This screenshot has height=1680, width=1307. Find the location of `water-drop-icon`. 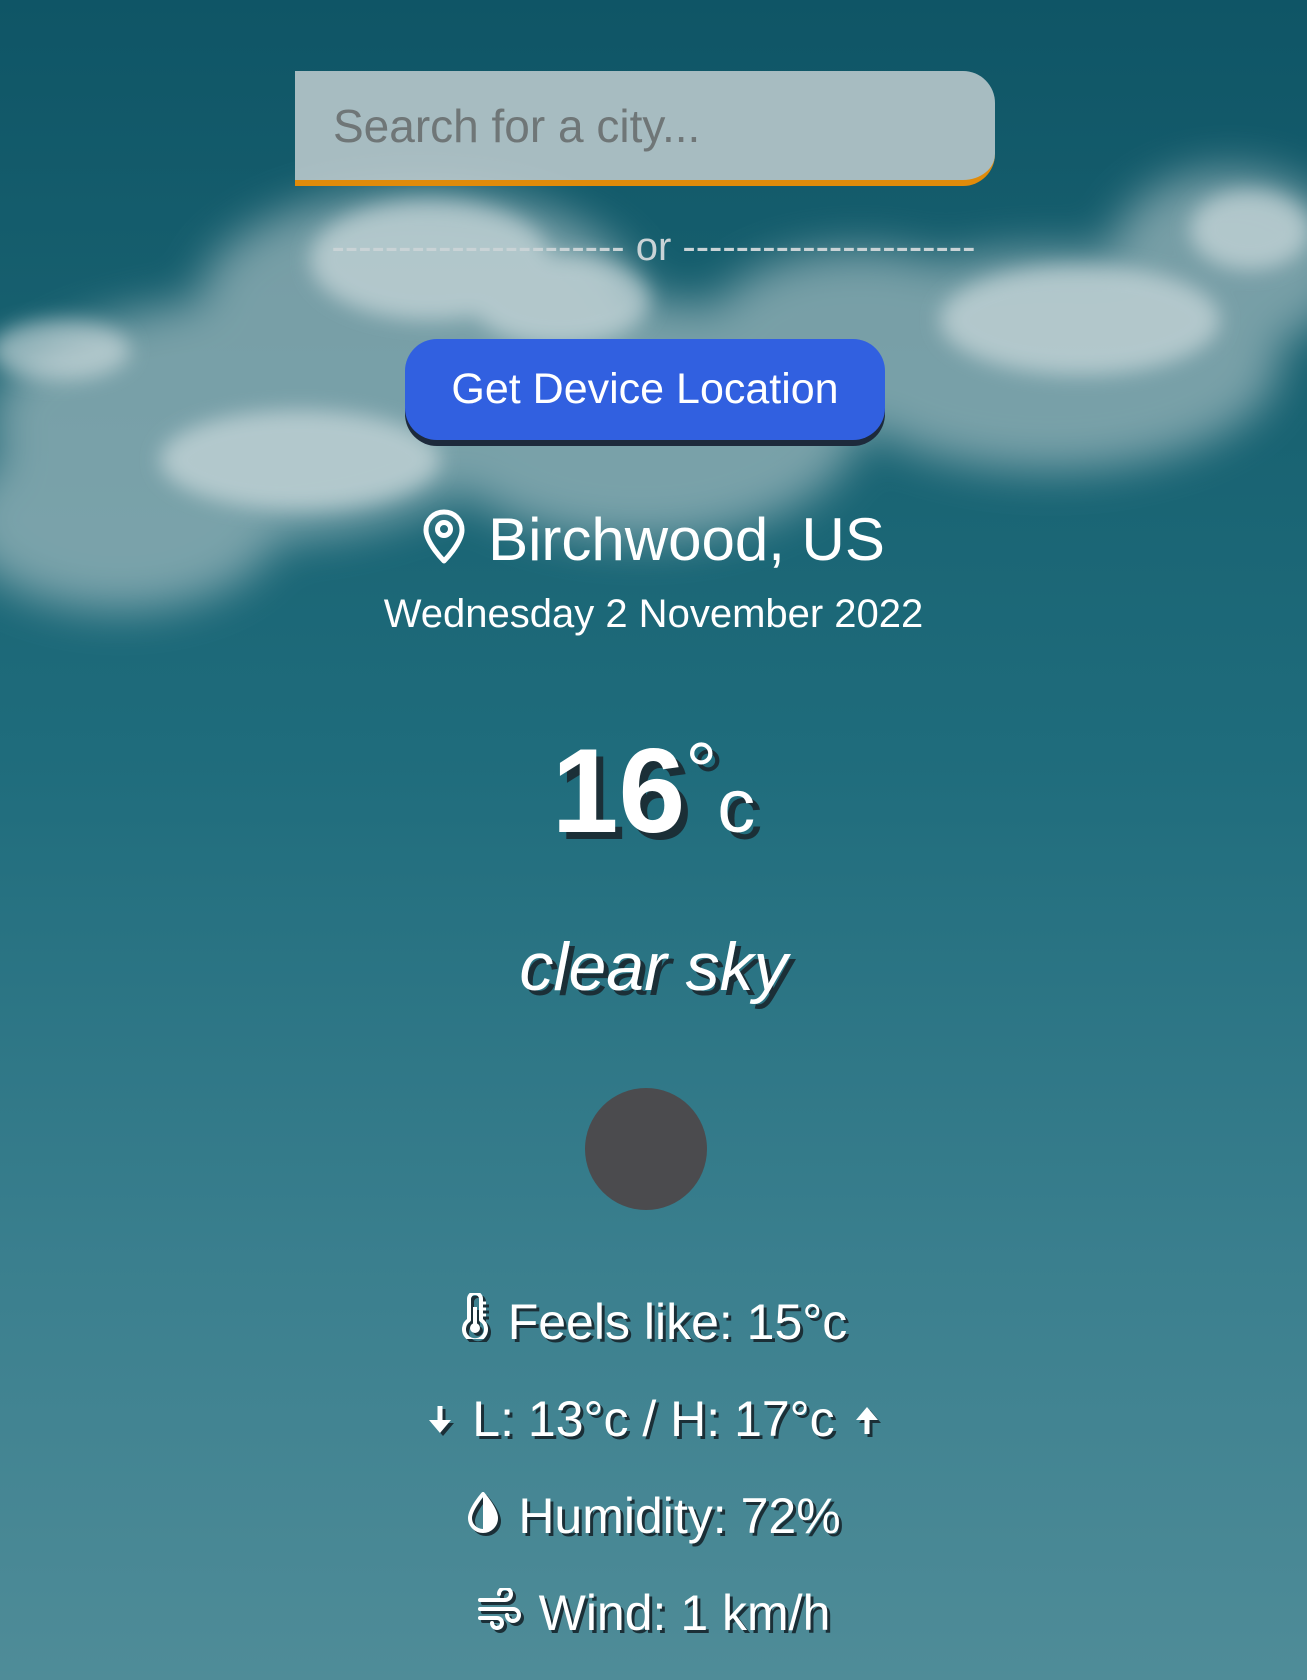

water-drop-icon is located at coordinates (483, 1516).